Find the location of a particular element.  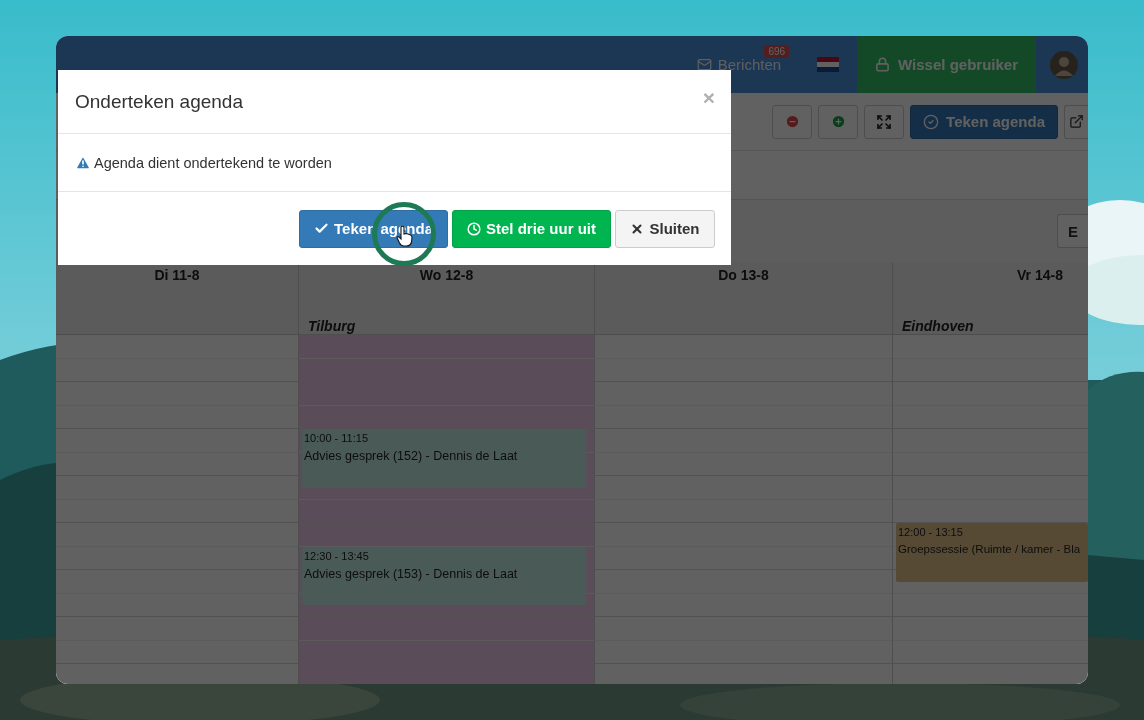

close-icon is located at coordinates (637, 228).